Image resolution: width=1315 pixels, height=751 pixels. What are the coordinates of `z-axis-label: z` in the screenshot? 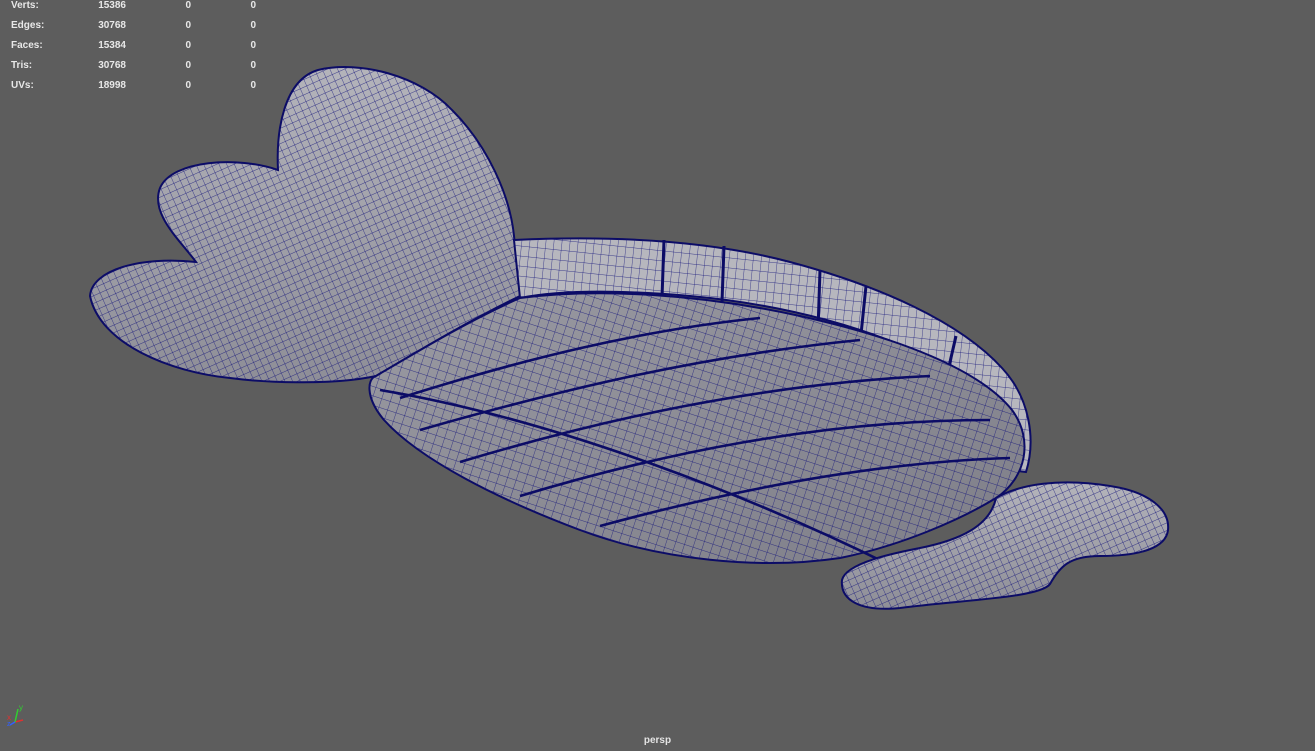 It's located at (9, 724).